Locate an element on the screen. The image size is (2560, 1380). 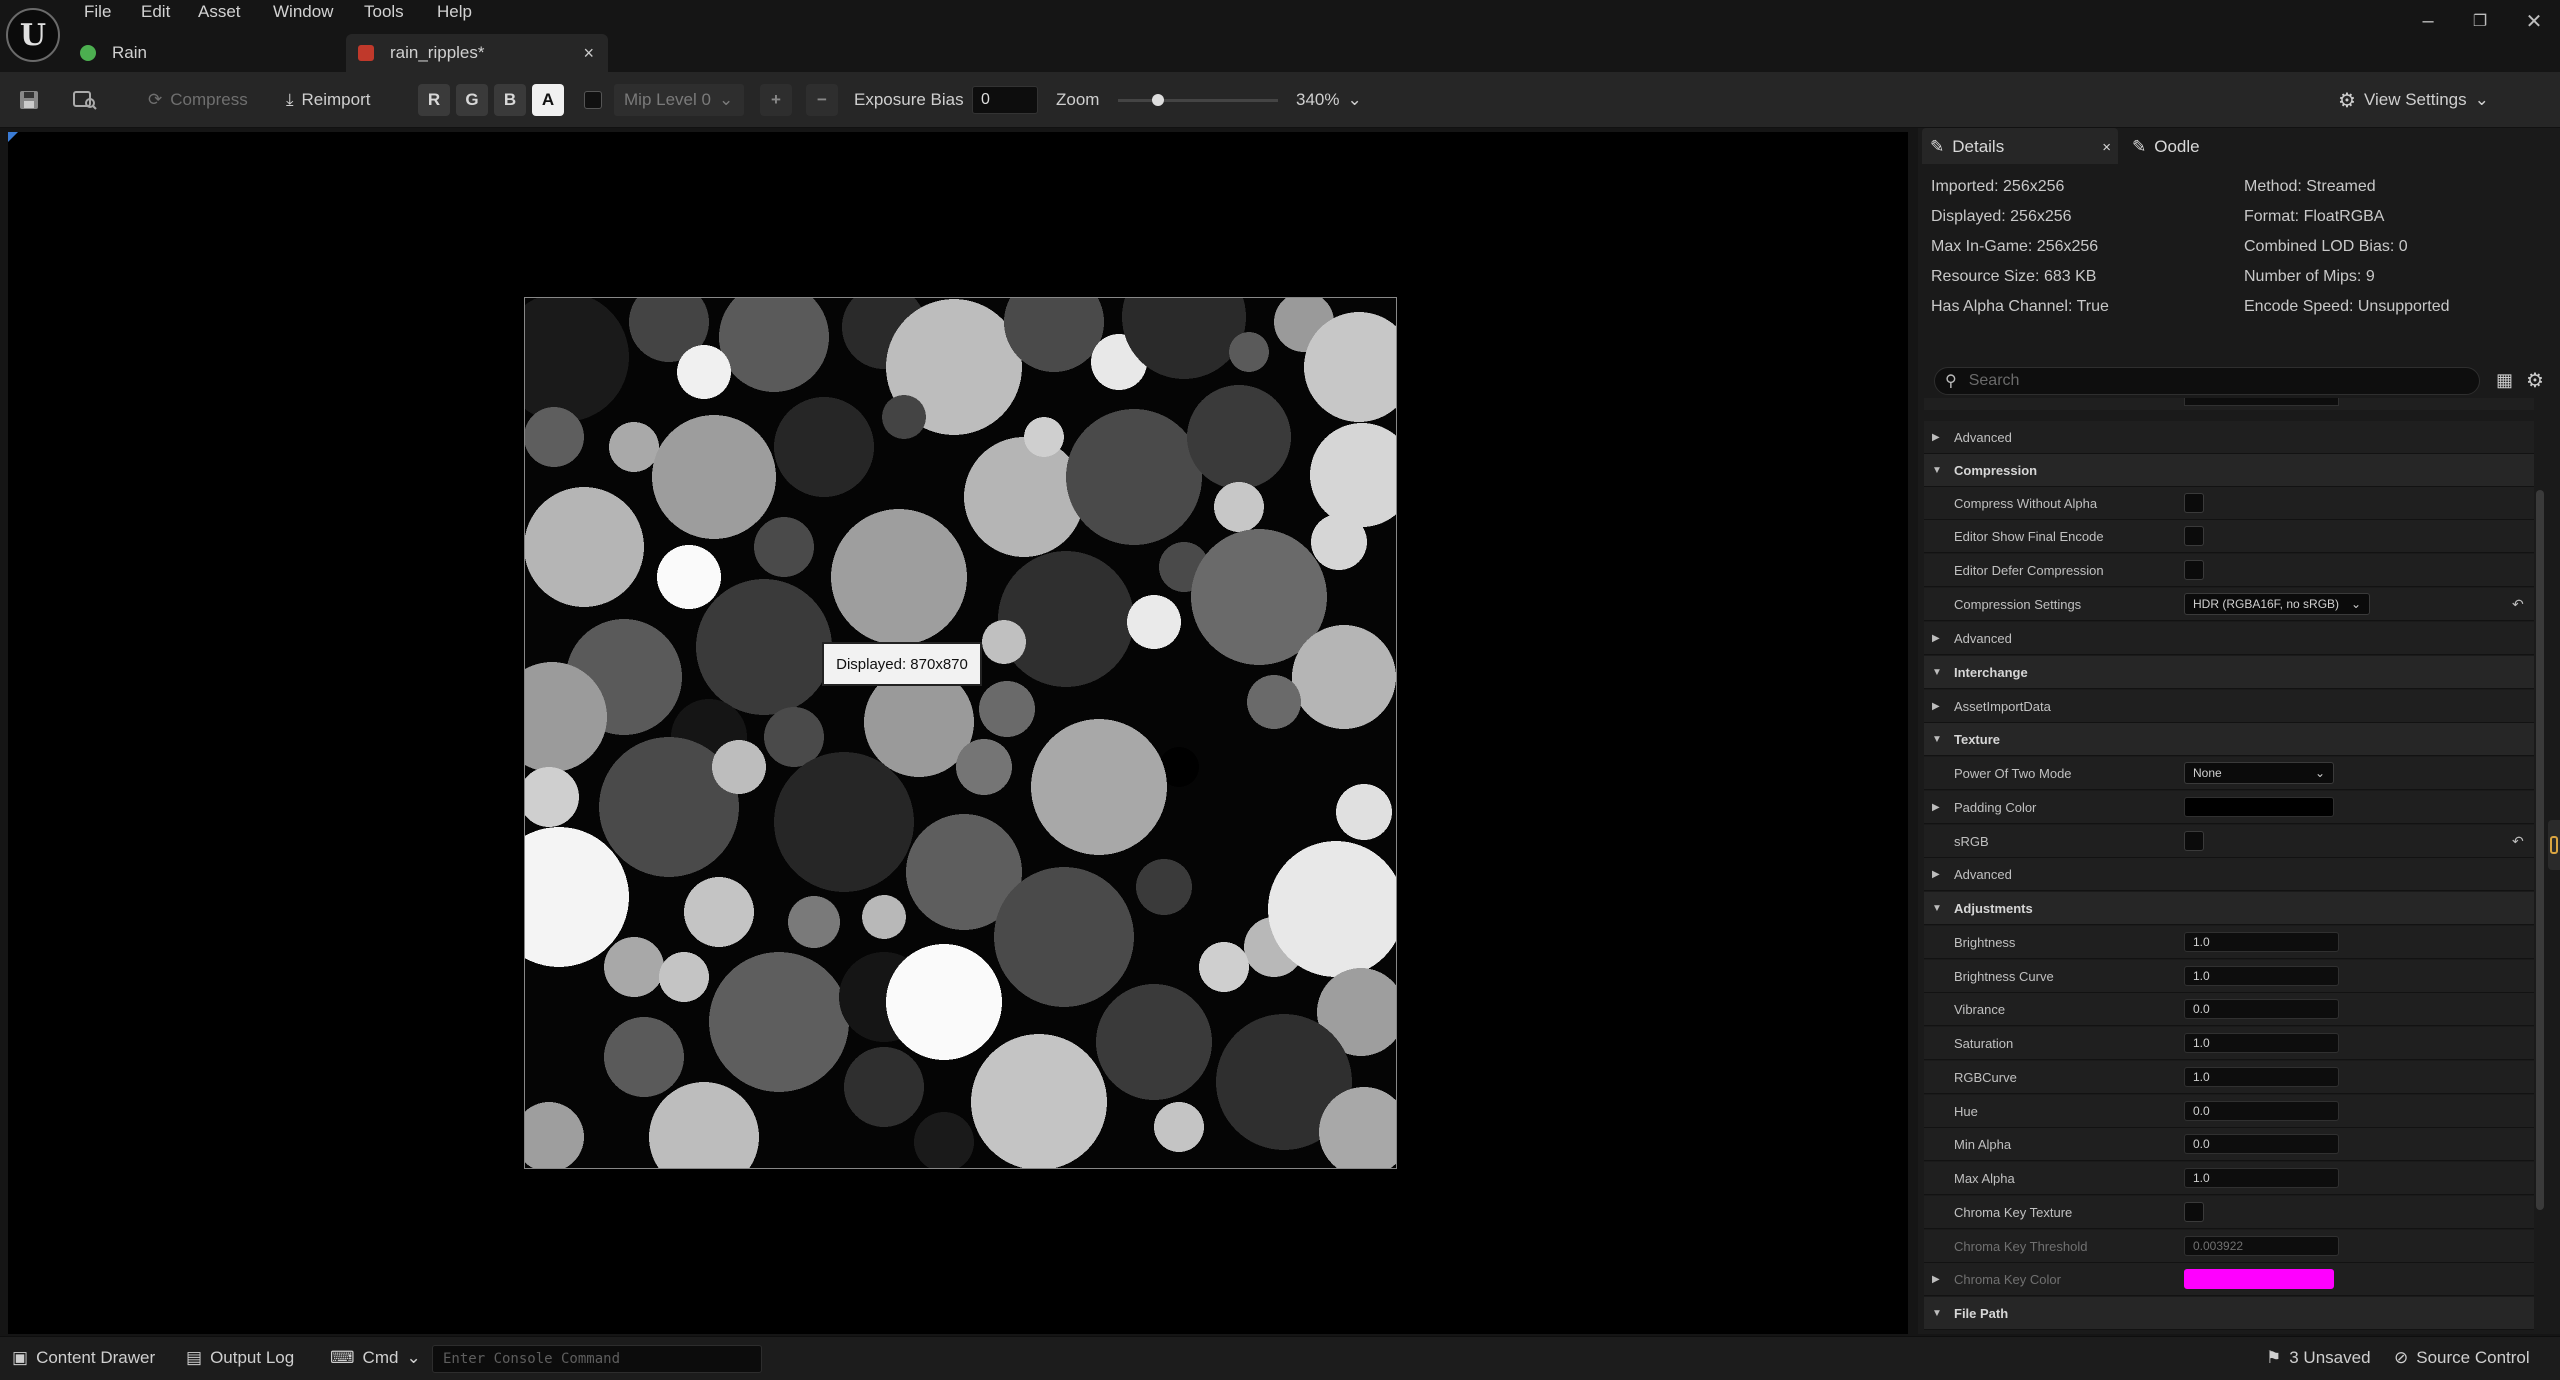
dropdown-value: None is located at coordinates (2207, 773).